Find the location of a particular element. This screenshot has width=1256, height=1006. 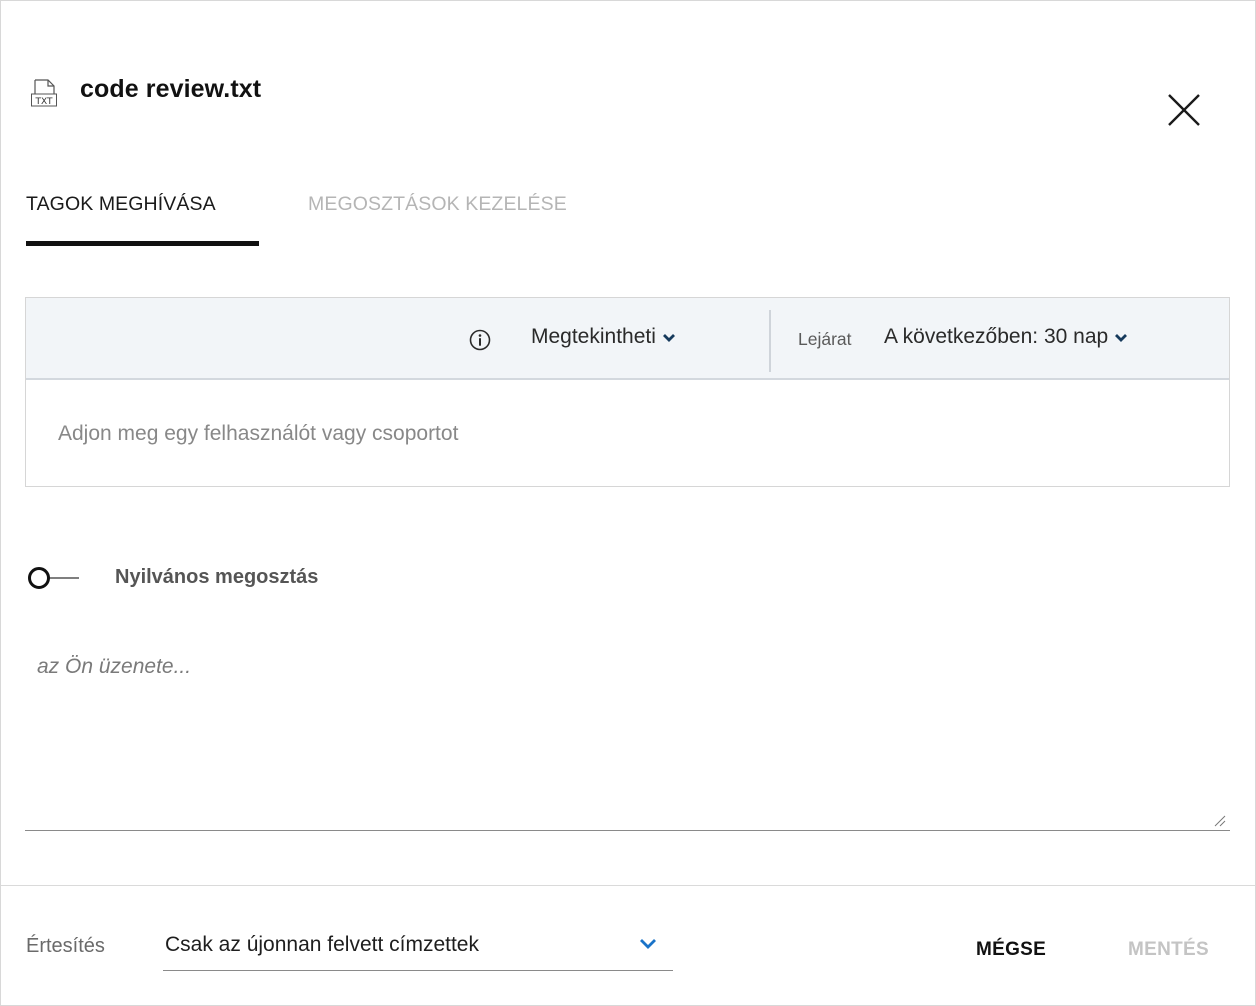

cancel-button: MÉGSE is located at coordinates (1011, 950).